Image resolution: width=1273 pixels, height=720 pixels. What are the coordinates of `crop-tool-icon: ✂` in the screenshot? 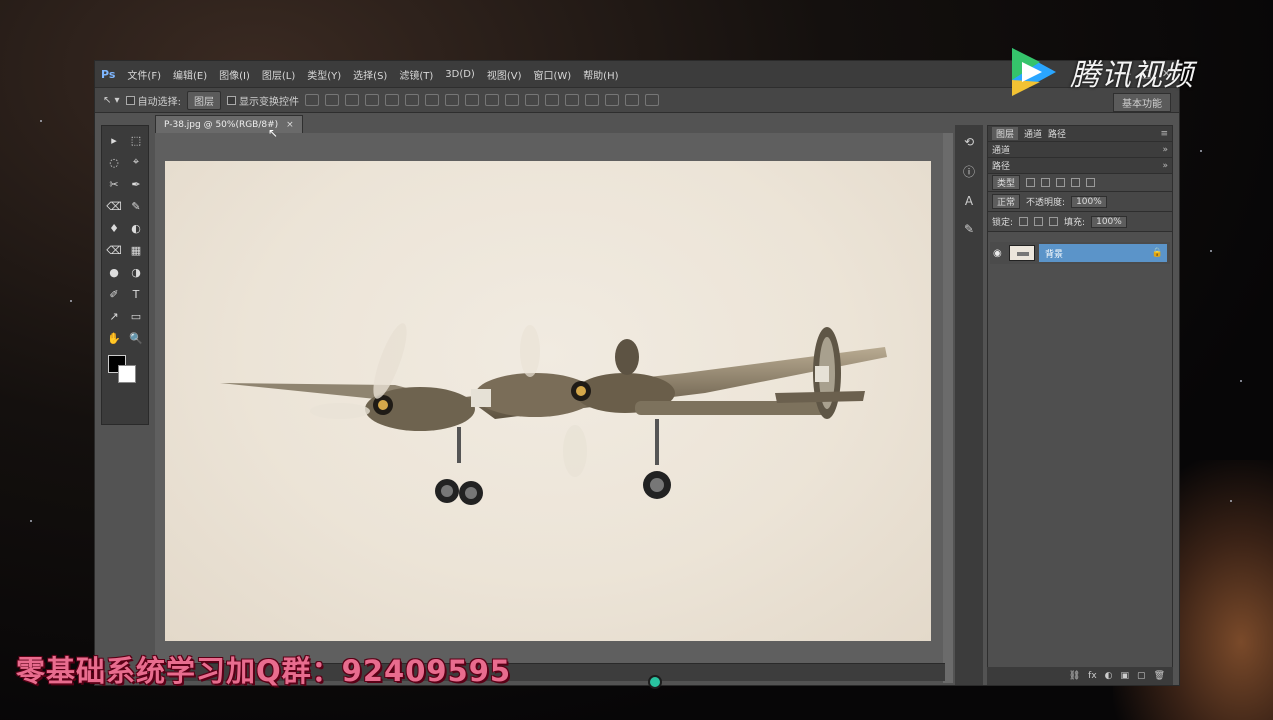 It's located at (114, 184).